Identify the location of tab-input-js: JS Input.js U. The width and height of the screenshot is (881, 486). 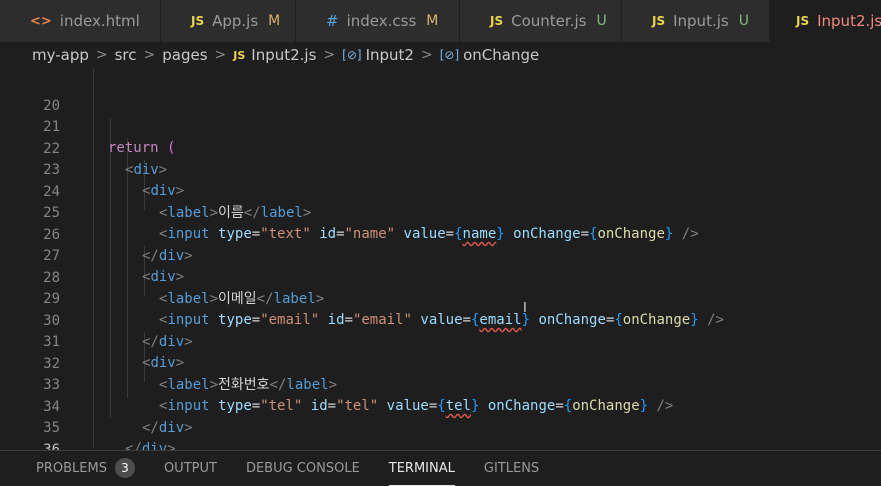
(696, 21).